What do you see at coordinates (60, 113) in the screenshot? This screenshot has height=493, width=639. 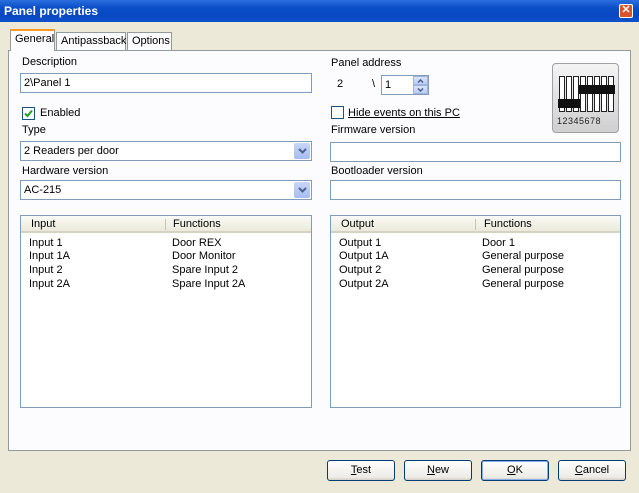 I see `enabled-label: Enabled` at bounding box center [60, 113].